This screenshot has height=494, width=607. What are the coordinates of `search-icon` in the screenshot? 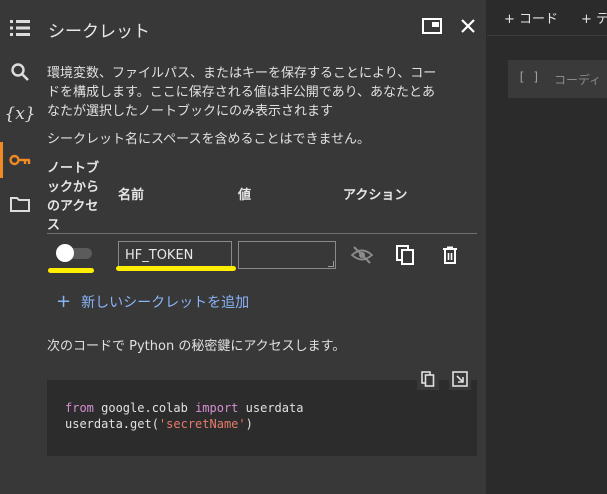 It's located at (20, 72).